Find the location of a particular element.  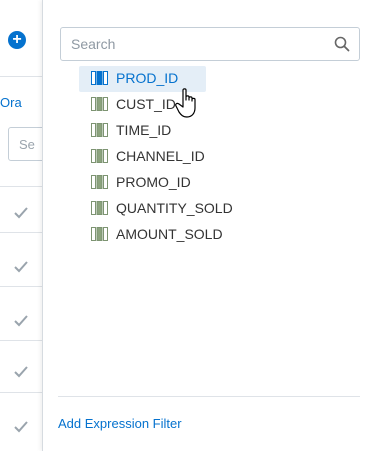

plus-circle-icon: + is located at coordinates (17, 40).